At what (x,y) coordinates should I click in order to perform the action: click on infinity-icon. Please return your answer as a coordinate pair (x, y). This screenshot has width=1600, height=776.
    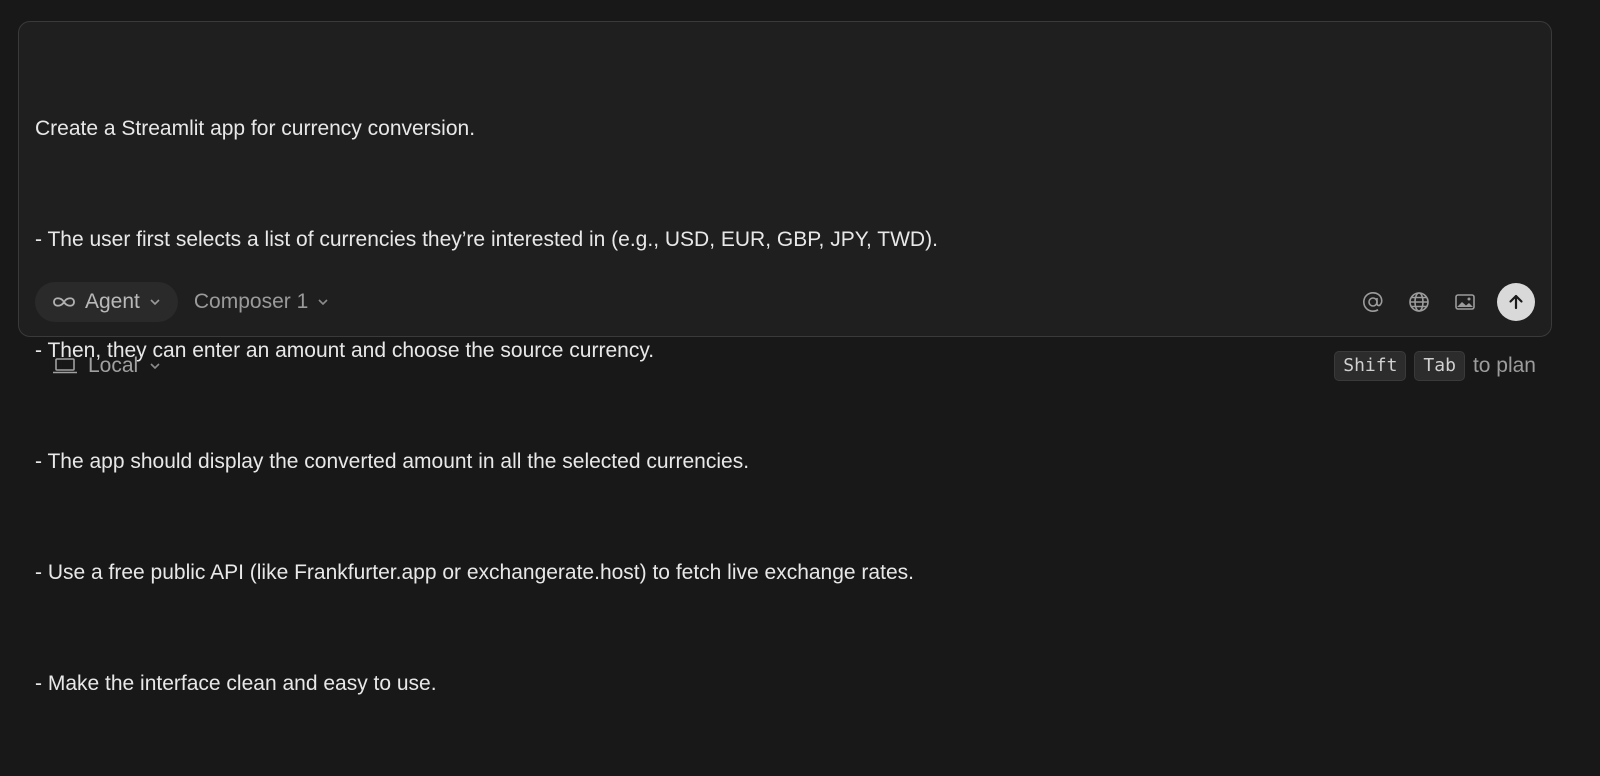
    Looking at the image, I should click on (64, 302).